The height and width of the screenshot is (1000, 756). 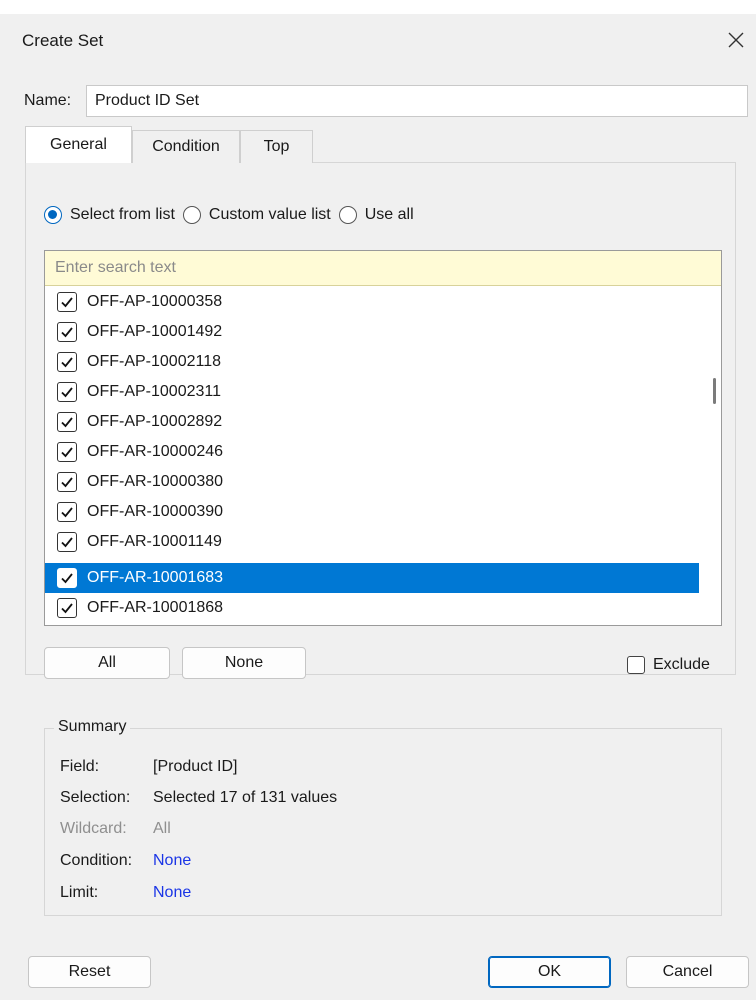 What do you see at coordinates (270, 215) in the screenshot?
I see `radio-custom-value-list-label: Custom value list` at bounding box center [270, 215].